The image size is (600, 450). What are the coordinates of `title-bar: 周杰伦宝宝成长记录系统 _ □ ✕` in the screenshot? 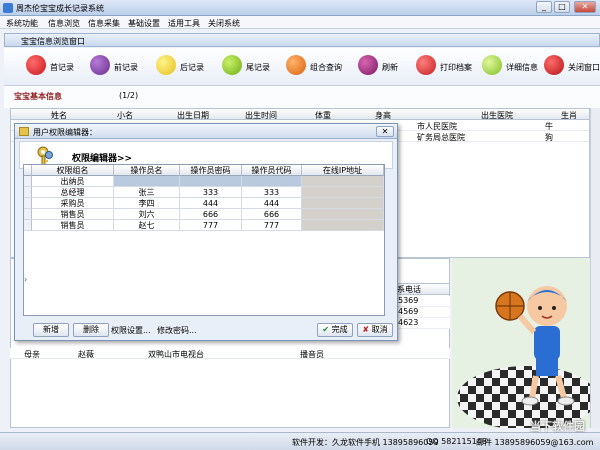 It's located at (300, 8).